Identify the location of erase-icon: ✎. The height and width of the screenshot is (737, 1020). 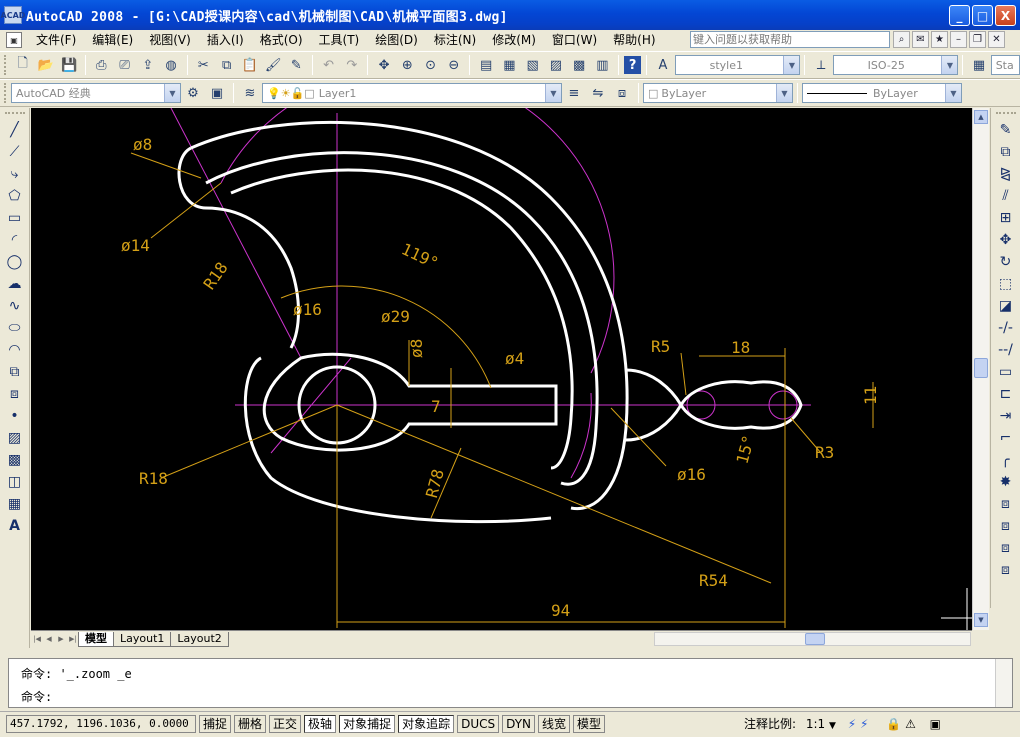
(1006, 130).